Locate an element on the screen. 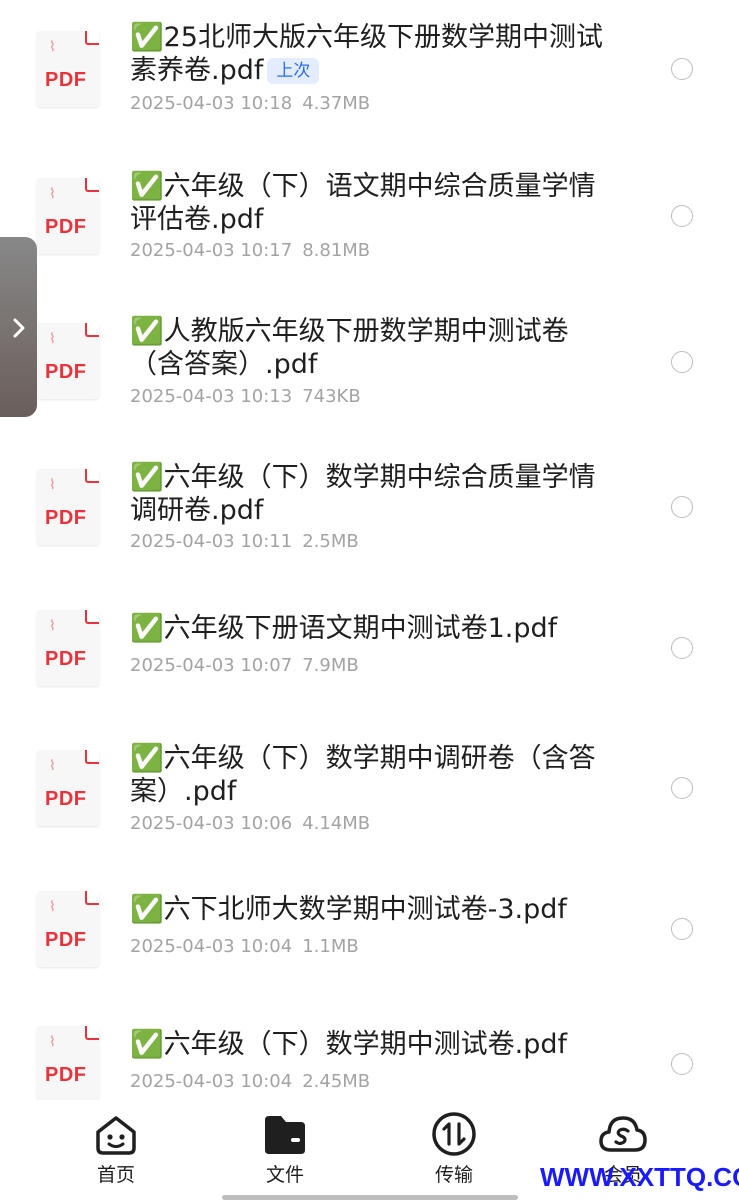  transfer-arrows-icon is located at coordinates (454, 1134).